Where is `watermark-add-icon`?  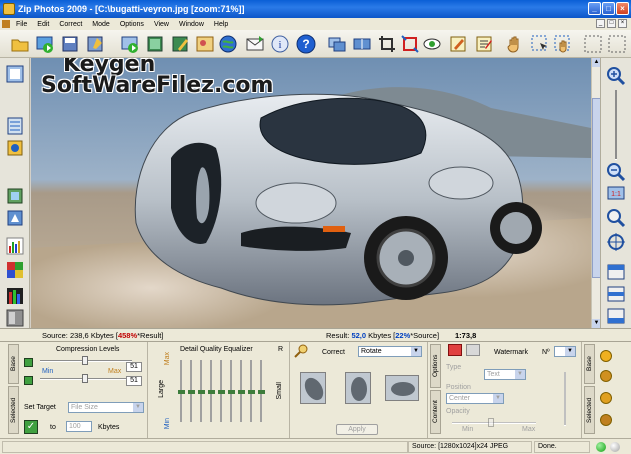 watermark-add-icon is located at coordinates (455, 350).